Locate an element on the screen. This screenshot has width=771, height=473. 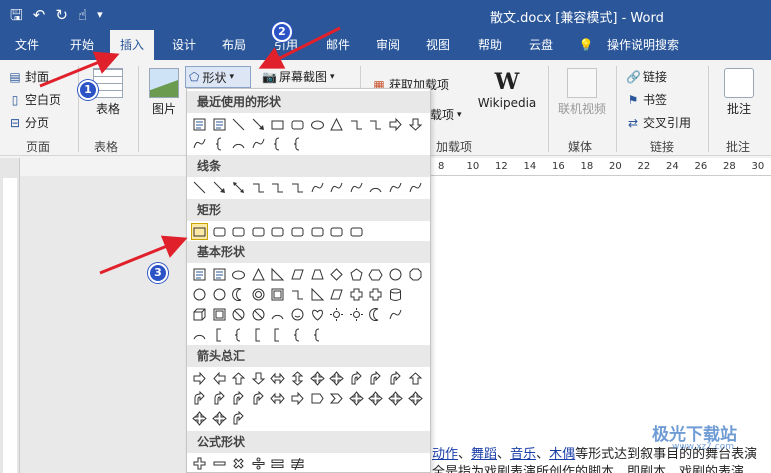
page-break-button: ⊟ 分页 is located at coordinates (28, 122).